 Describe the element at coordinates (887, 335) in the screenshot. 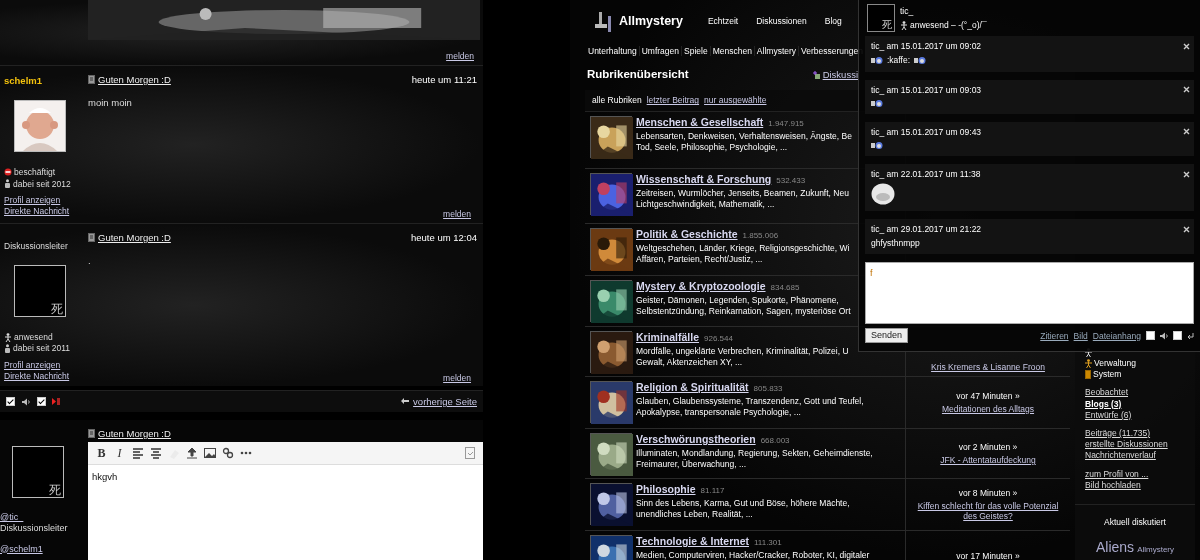

I see `send-button: Senden` at that location.